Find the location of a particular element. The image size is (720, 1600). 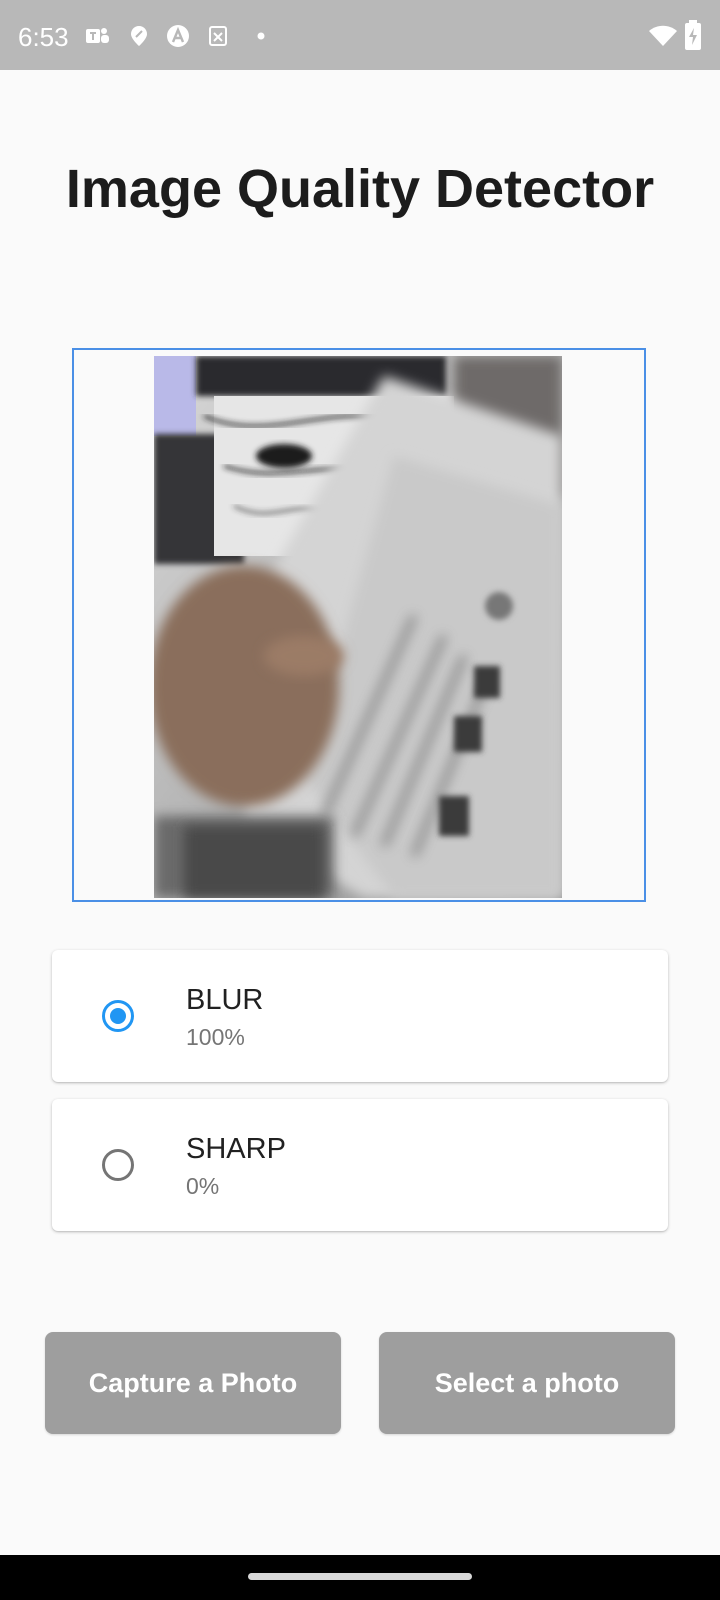

result-label: SHARP is located at coordinates (236, 1149).